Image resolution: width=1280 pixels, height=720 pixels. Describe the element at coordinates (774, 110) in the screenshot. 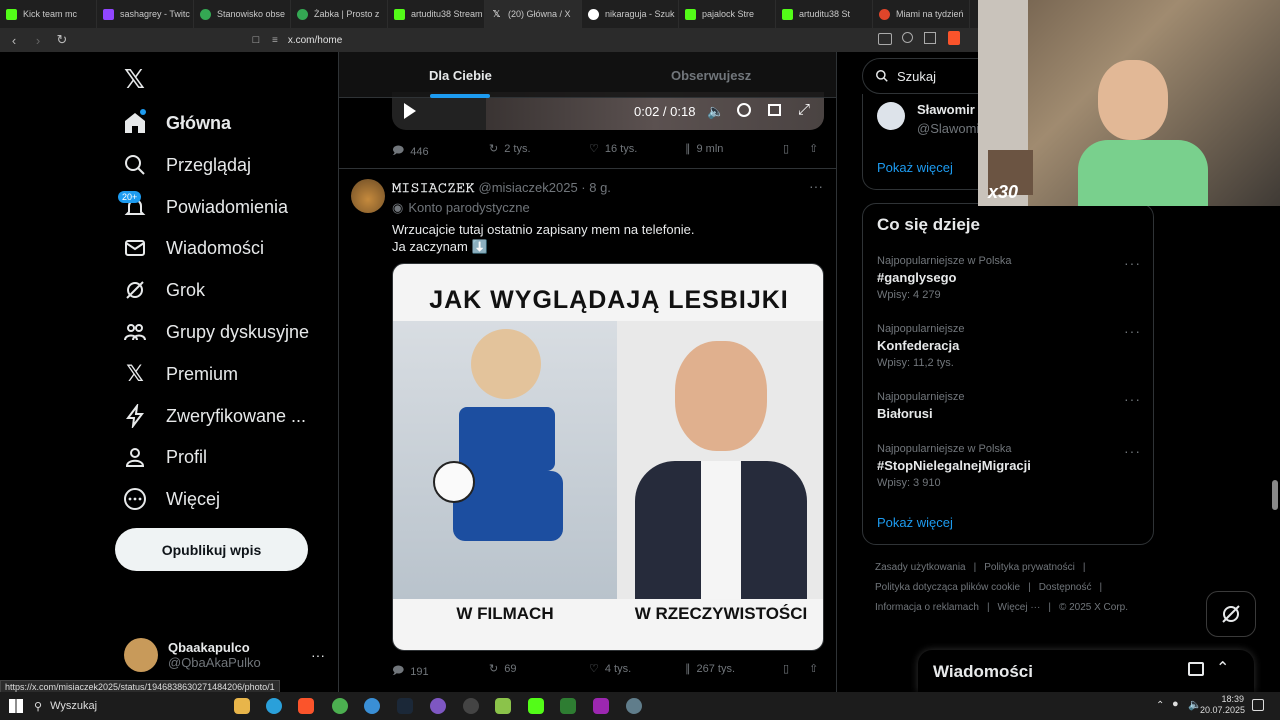

I see `pip-icon` at that location.